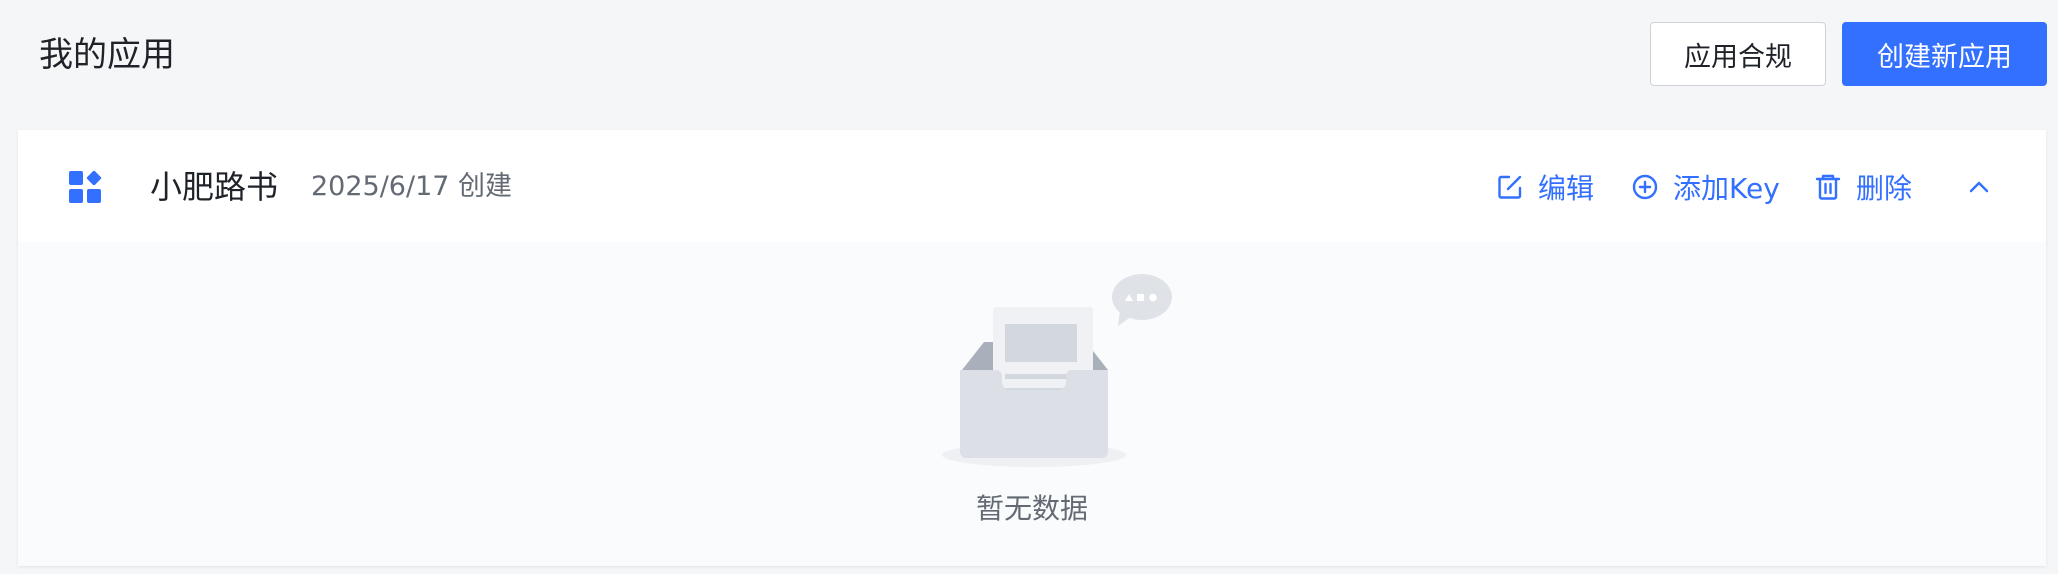 This screenshot has width=2058, height=574. I want to click on edit-label: 编辑, so click(1566, 188).